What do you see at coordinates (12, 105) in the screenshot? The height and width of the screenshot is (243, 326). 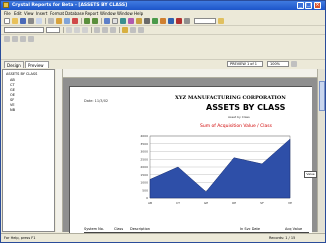 I see `tree-item-ve: VE` at bounding box center [12, 105].